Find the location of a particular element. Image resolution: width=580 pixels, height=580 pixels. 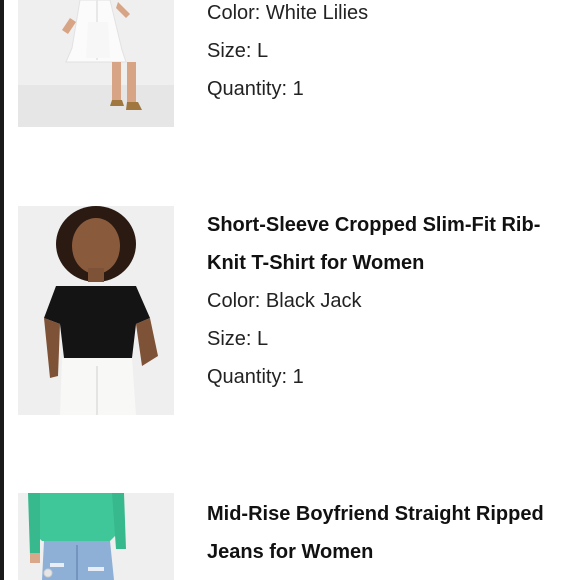

product-image-ripped-jeans is located at coordinates (96, 536).